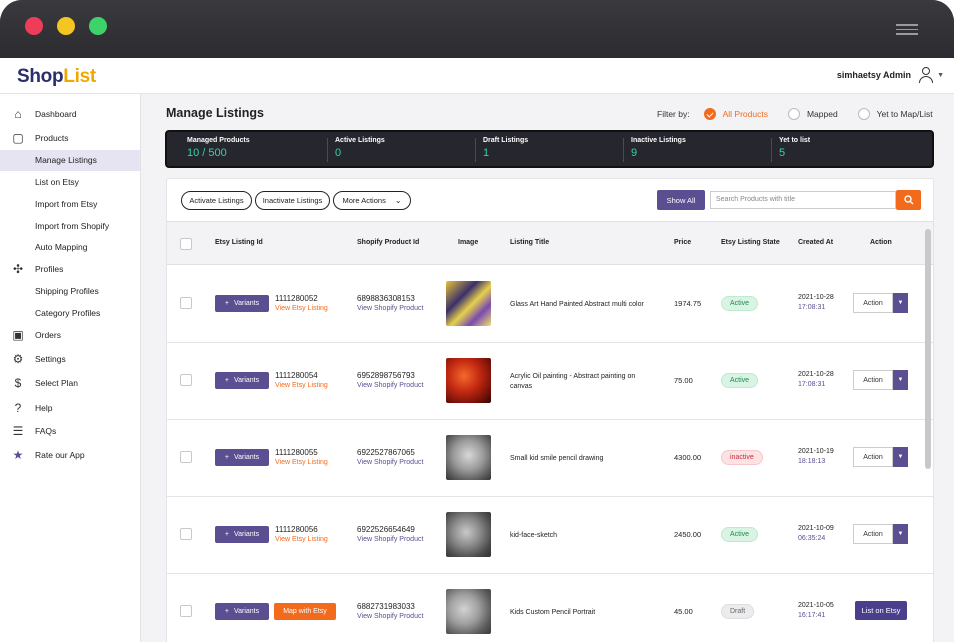  What do you see at coordinates (477, 76) in the screenshot?
I see `top-header: ShopList simhaetsy Admin ▼` at bounding box center [477, 76].